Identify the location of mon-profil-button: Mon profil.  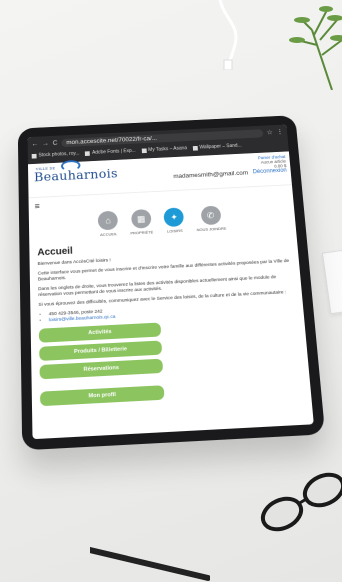
(102, 396).